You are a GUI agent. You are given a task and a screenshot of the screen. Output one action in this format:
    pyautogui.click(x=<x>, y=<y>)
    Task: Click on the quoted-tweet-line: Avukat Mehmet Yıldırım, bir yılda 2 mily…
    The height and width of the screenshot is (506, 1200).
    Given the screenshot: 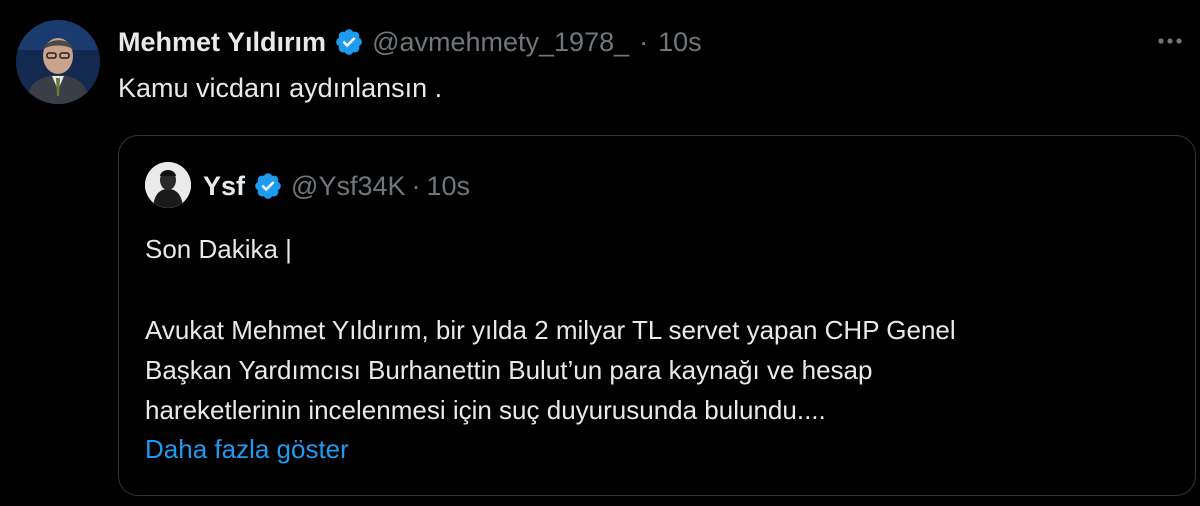 What is the action you would take?
    pyautogui.click(x=550, y=330)
    